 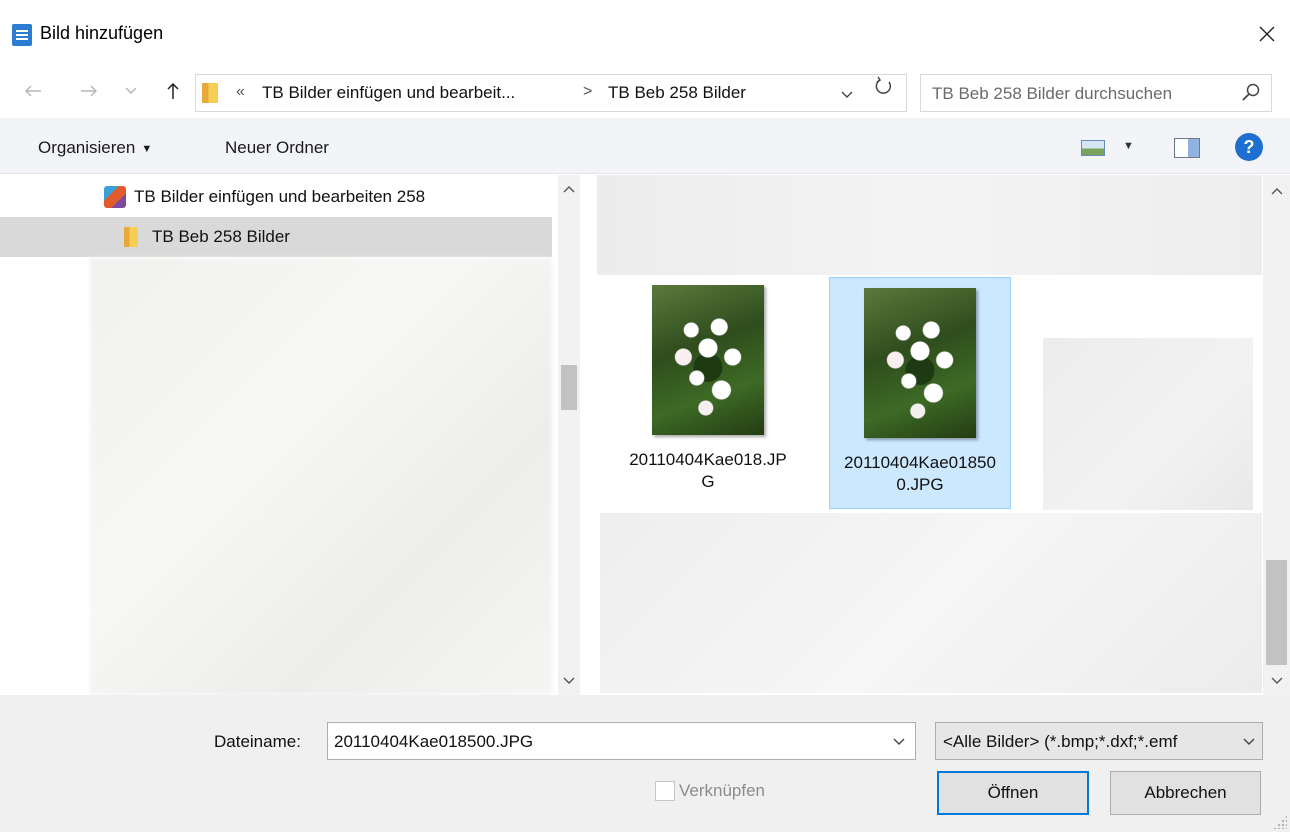 I want to click on file-item: 20110404Kae018.JPG, so click(x=708, y=392).